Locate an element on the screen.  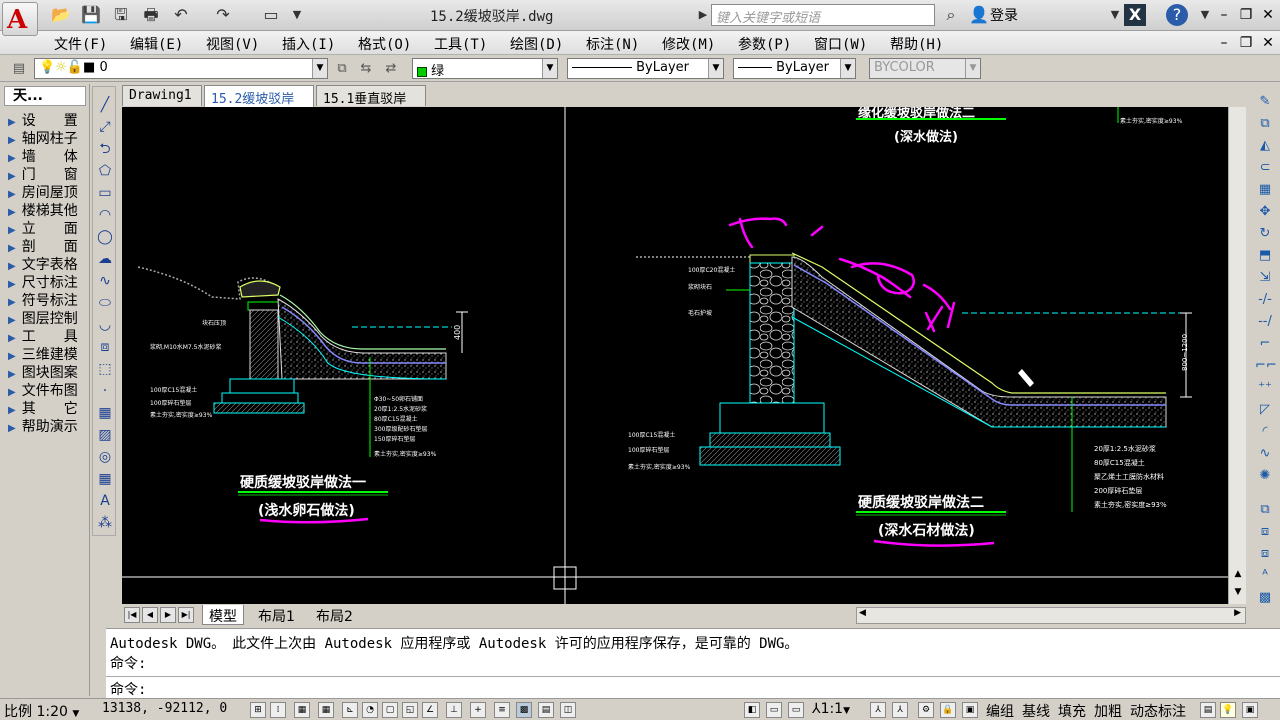
draw-order-icon: ⧉ is located at coordinates (1265, 510).